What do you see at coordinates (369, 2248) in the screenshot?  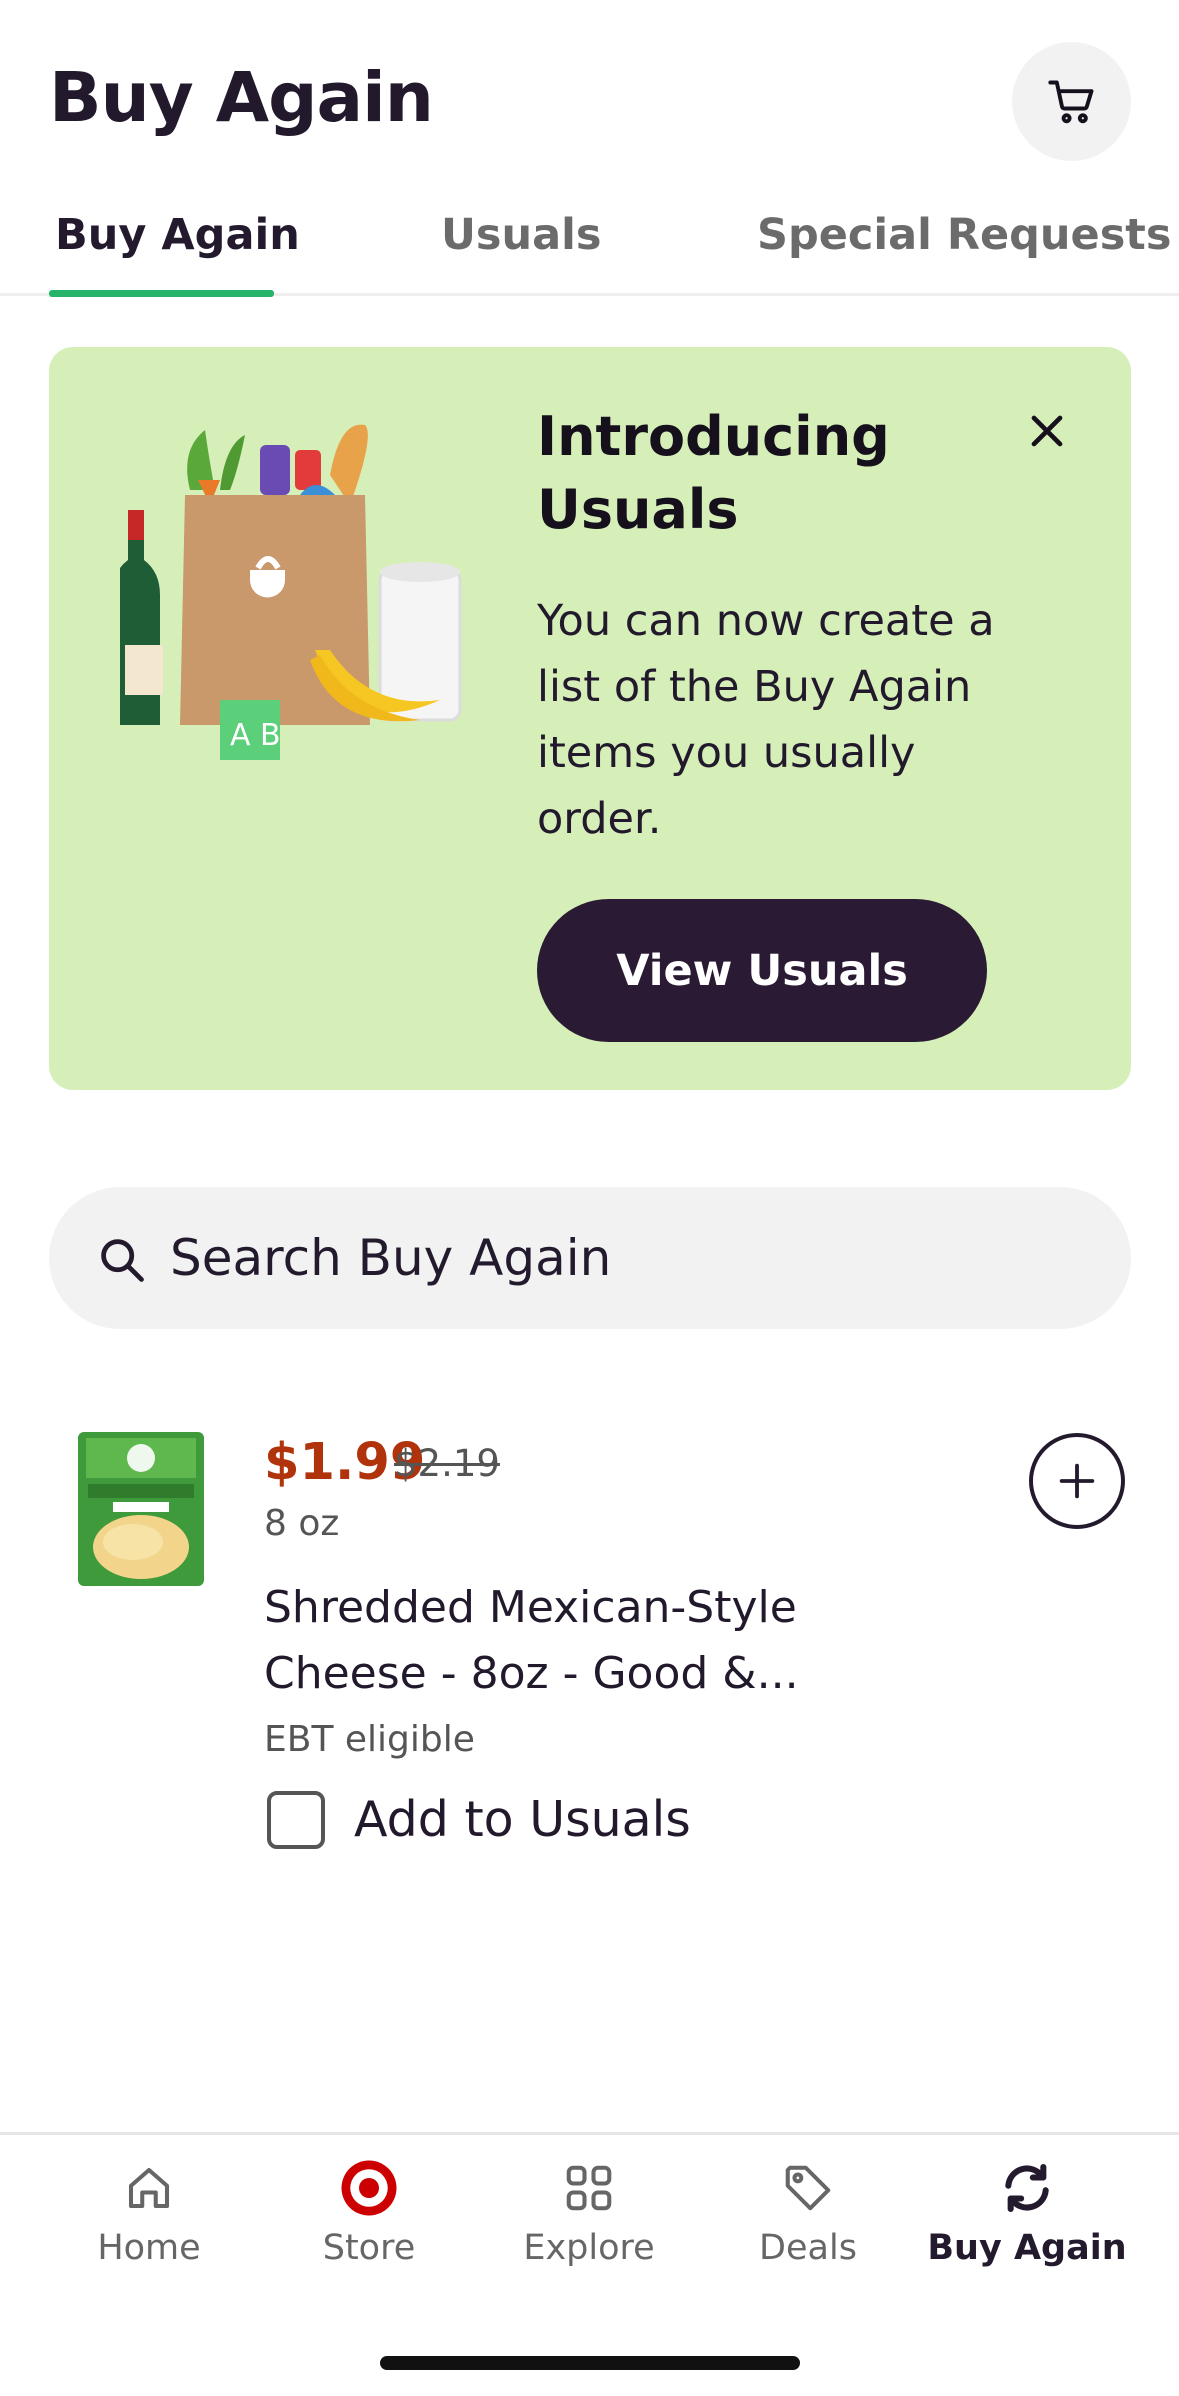 I see `nav-store-label: Store` at bounding box center [369, 2248].